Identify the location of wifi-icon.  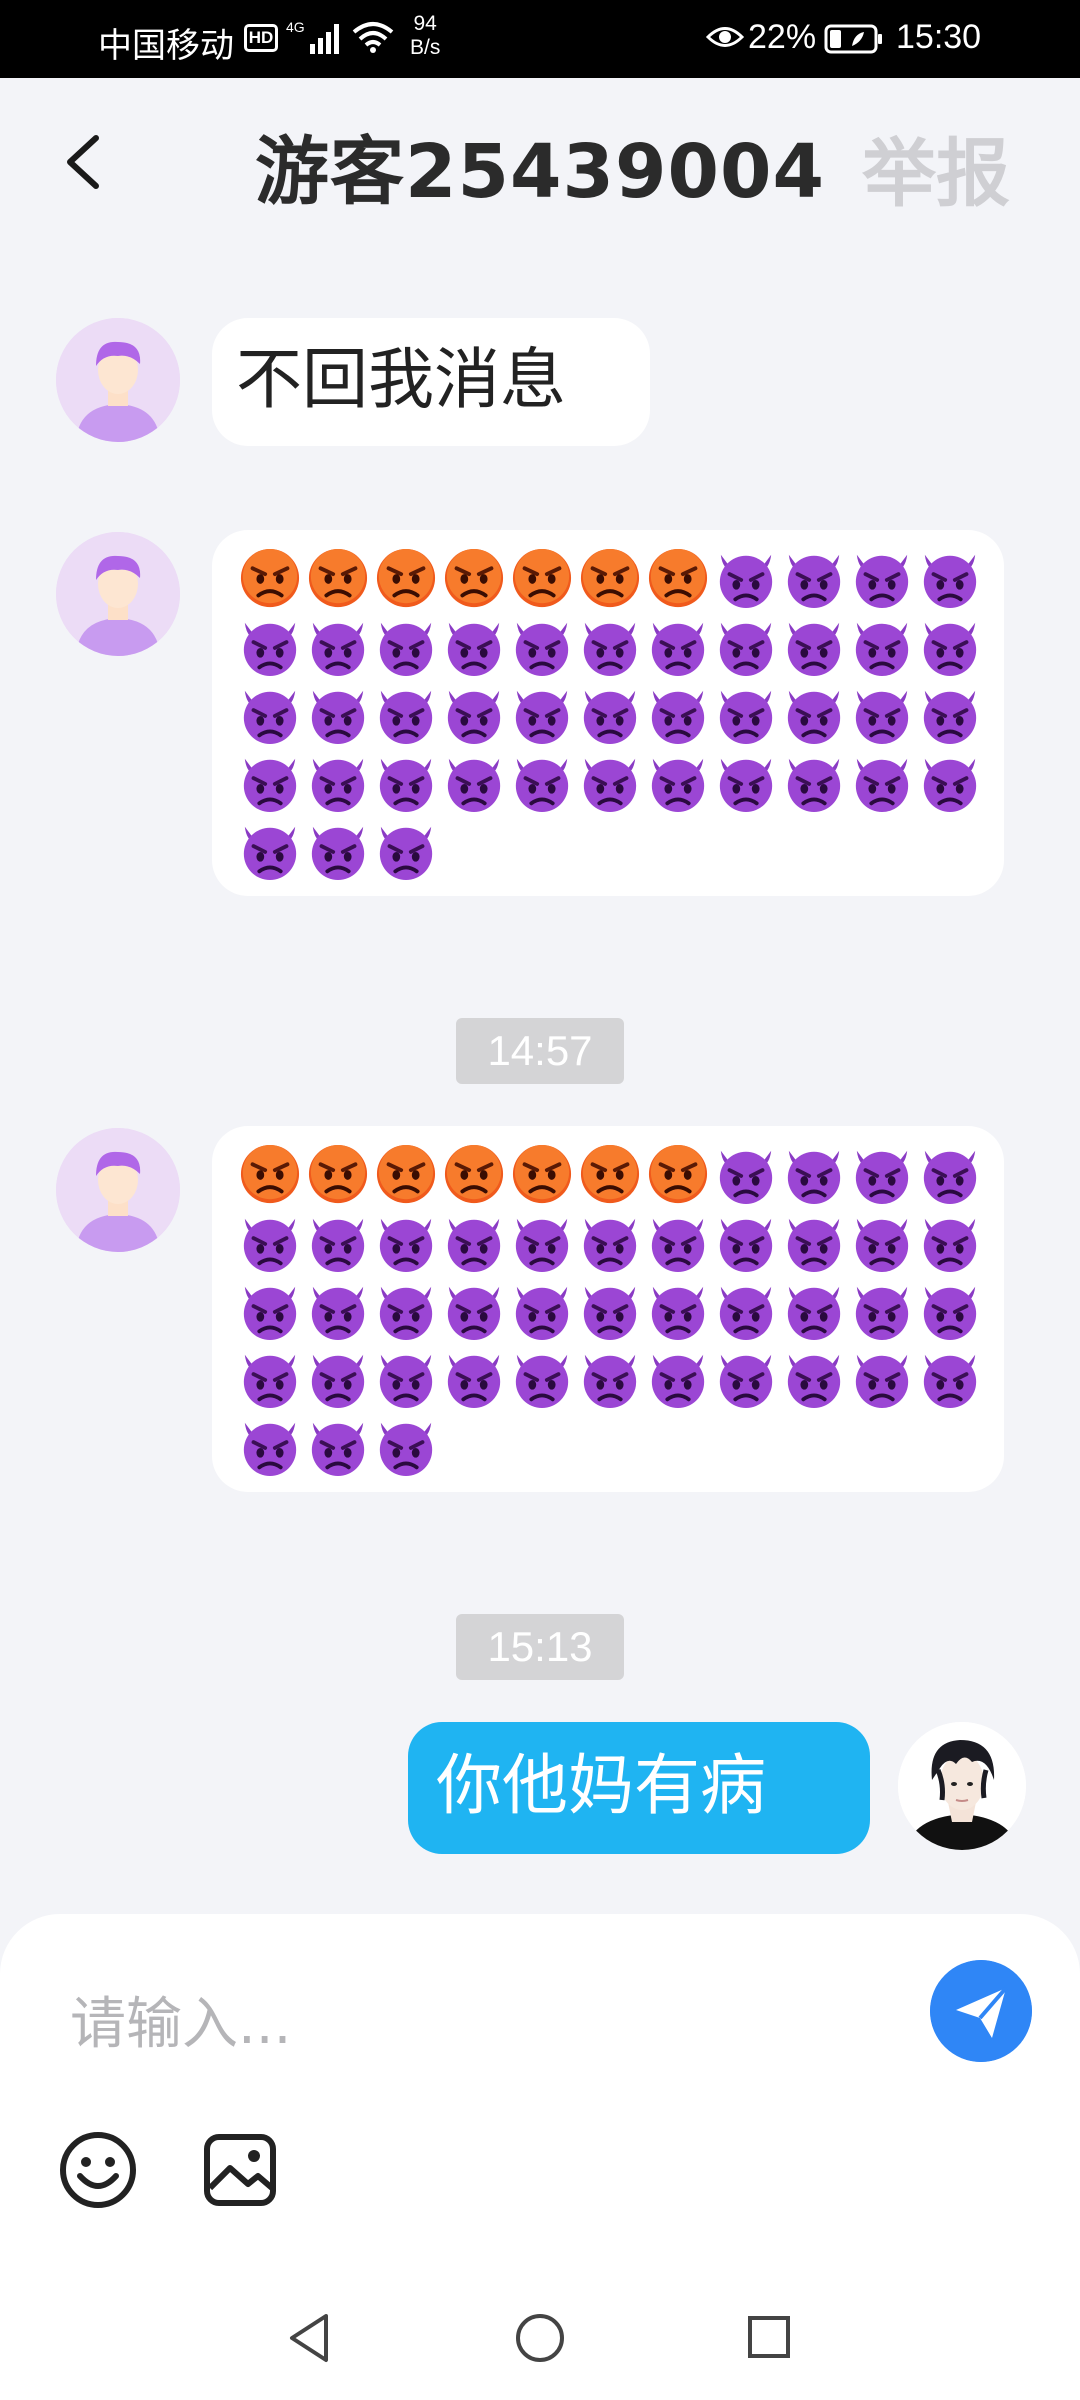
(373, 37).